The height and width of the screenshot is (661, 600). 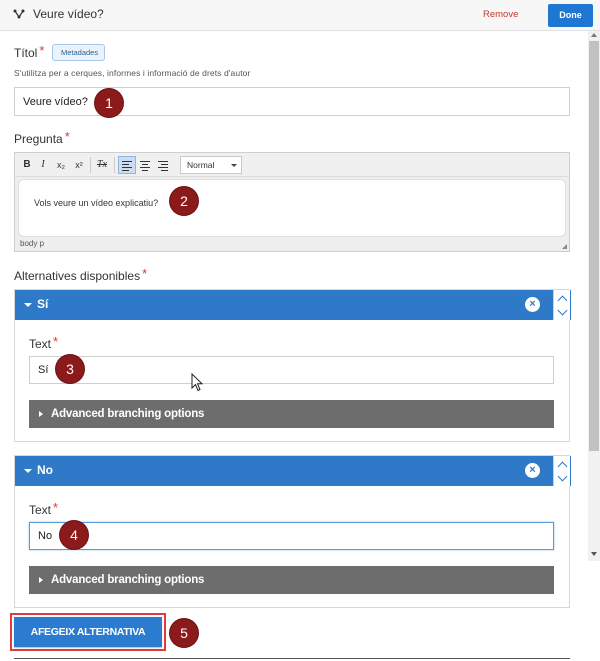 I want to click on step-marker-2: 2, so click(x=184, y=201).